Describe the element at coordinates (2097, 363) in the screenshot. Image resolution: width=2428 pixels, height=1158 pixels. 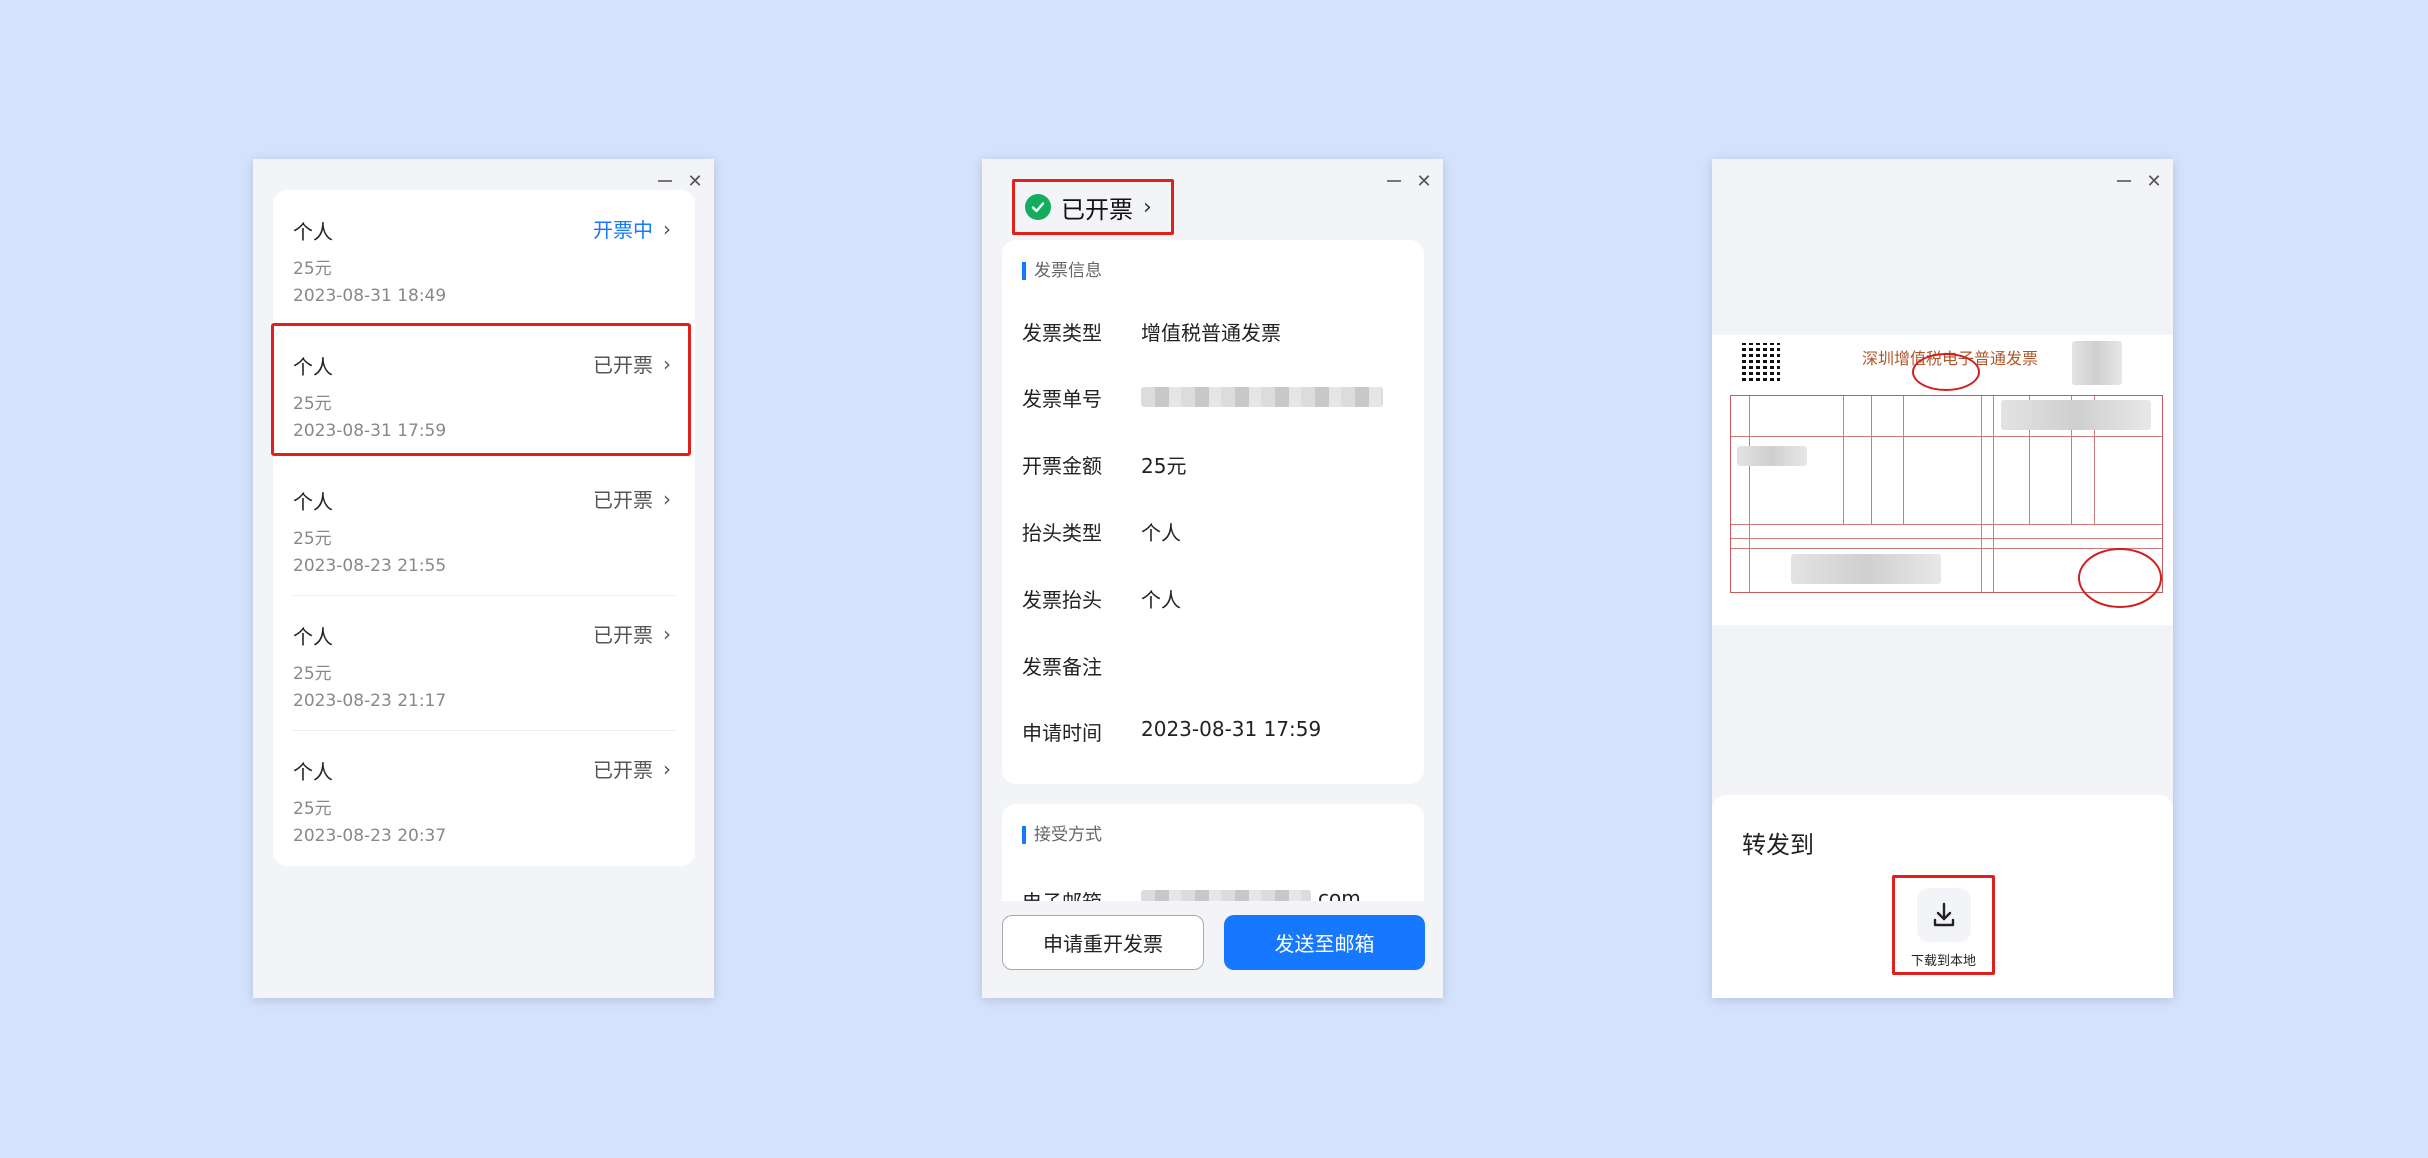
I see `redacted-area` at that location.